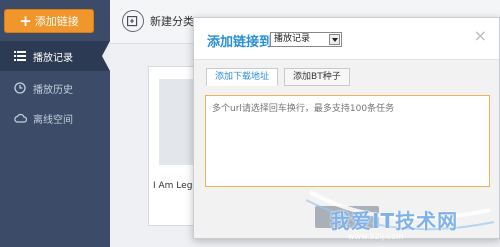 The height and width of the screenshot is (247, 500). I want to click on sidebar-item-play-history: 播放历史, so click(55, 88).